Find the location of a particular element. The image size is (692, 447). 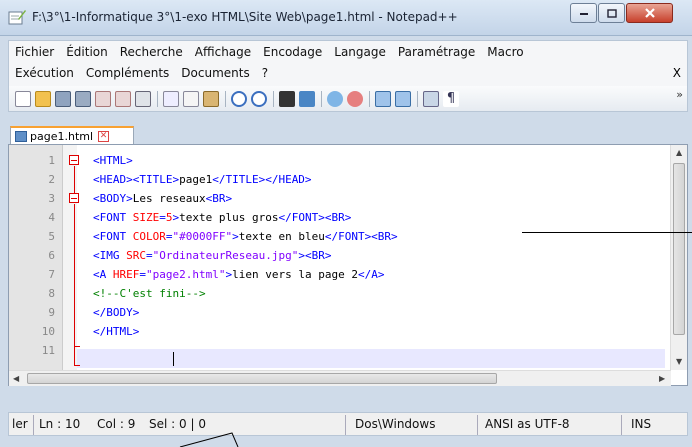

new-file-icon is located at coordinates (23, 99).